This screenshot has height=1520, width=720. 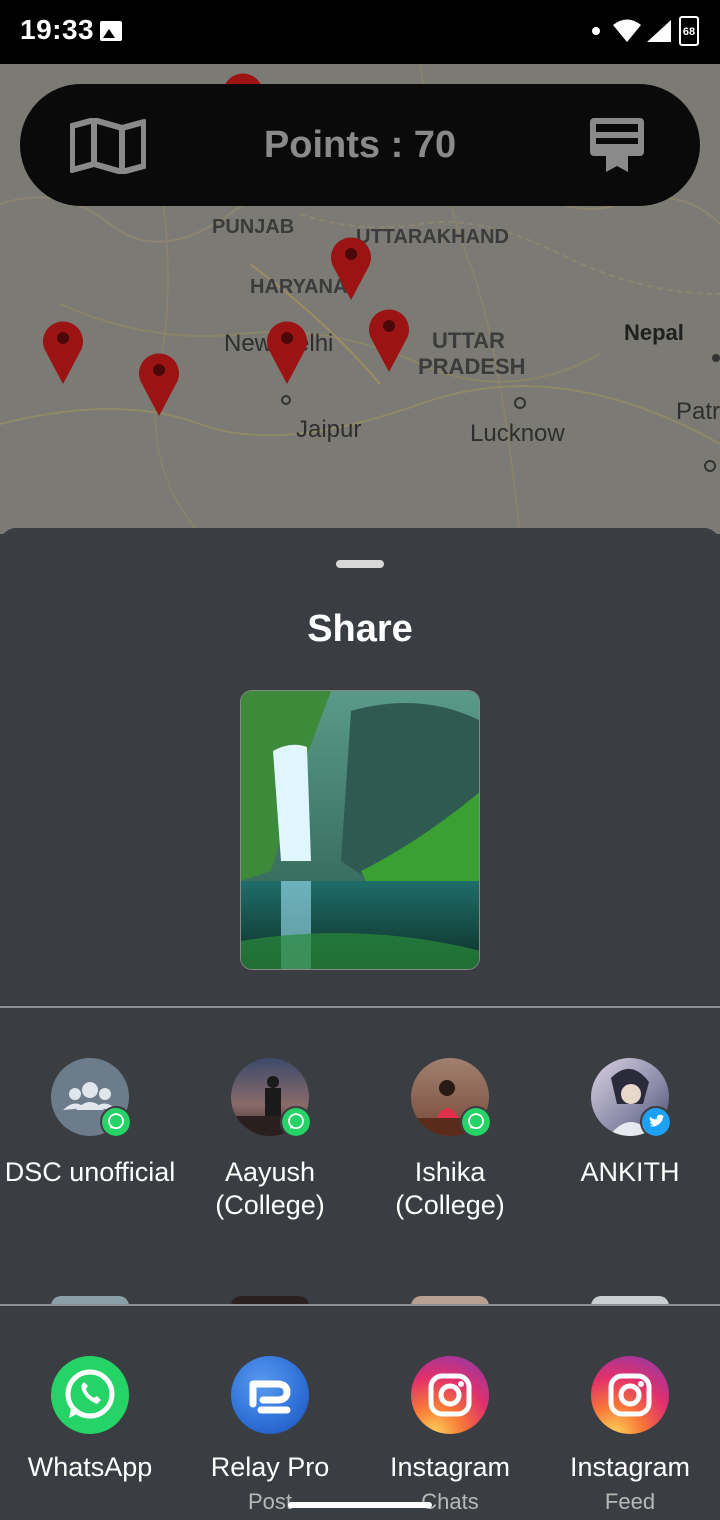 What do you see at coordinates (253, 227) in the screenshot?
I see `map-label-punjab: PUNJAB` at bounding box center [253, 227].